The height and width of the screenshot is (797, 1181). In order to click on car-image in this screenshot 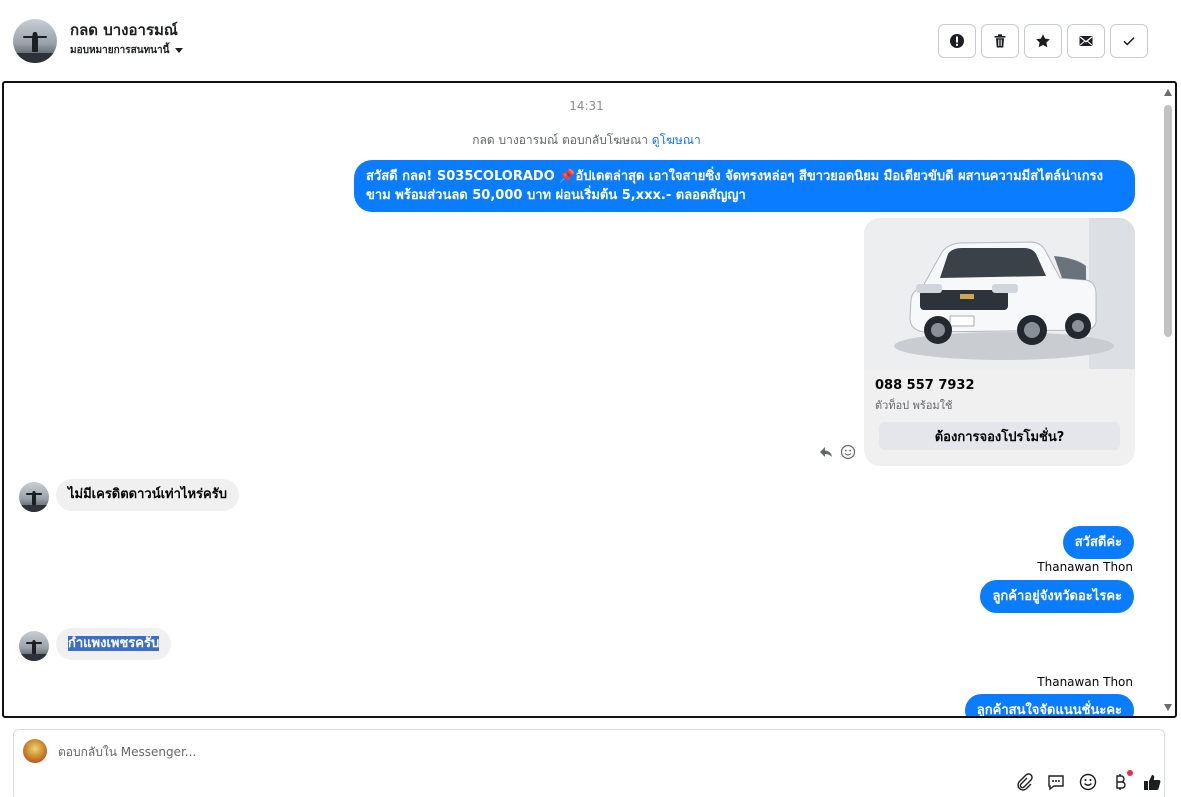, I will do `click(999, 293)`.